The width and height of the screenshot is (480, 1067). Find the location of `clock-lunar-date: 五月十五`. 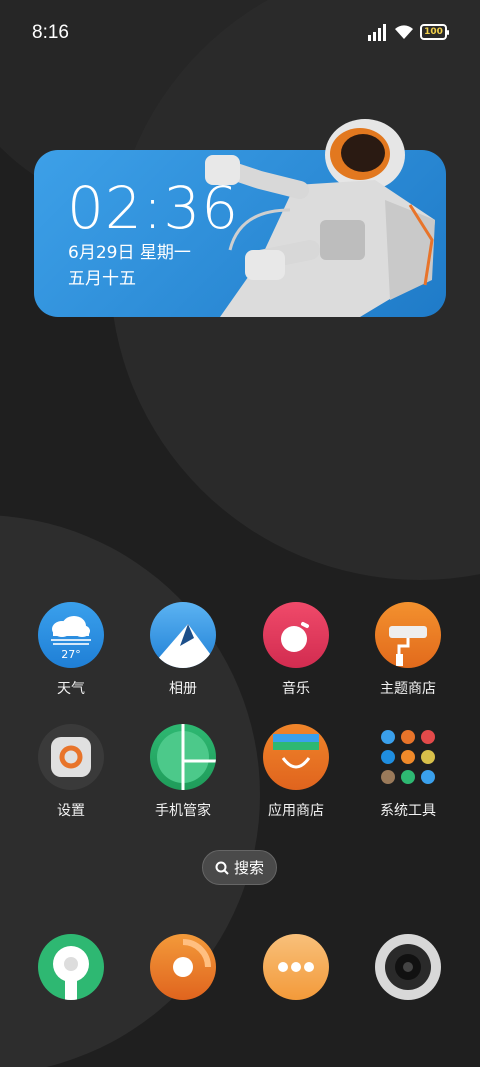

clock-lunar-date: 五月十五 is located at coordinates (102, 279).